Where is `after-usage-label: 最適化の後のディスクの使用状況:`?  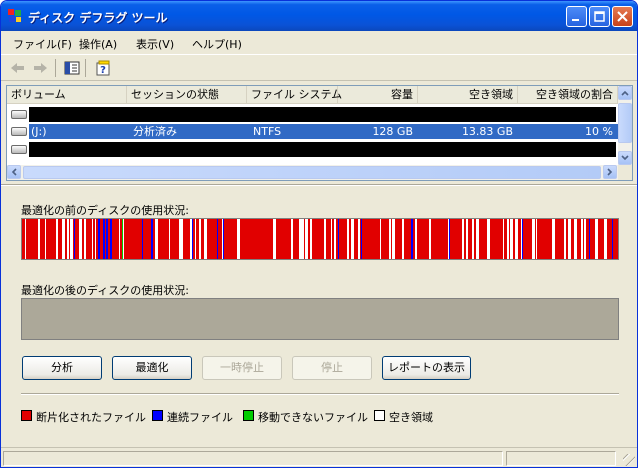
after-usage-label: 最適化の後のディスクの使用状況: is located at coordinates (105, 290).